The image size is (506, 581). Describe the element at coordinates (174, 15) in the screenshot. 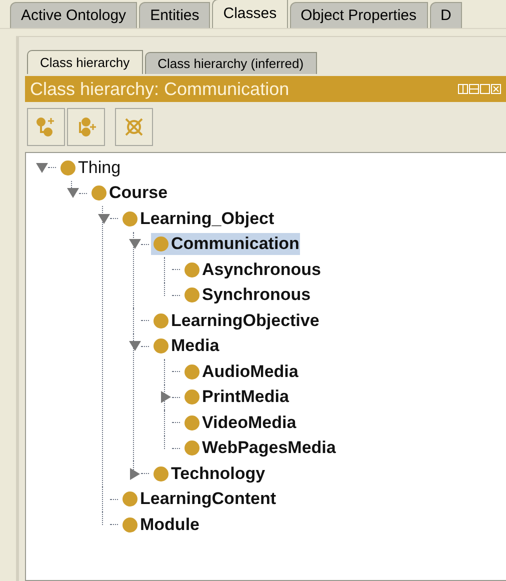

I see `tab: Entities` at that location.